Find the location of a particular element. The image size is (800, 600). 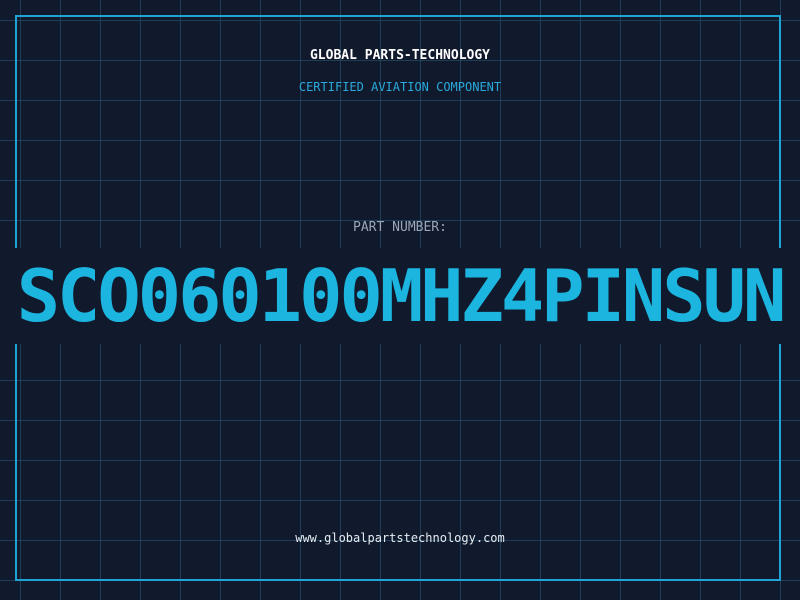

part-number-label: PART NUMBER: is located at coordinates (400, 227).